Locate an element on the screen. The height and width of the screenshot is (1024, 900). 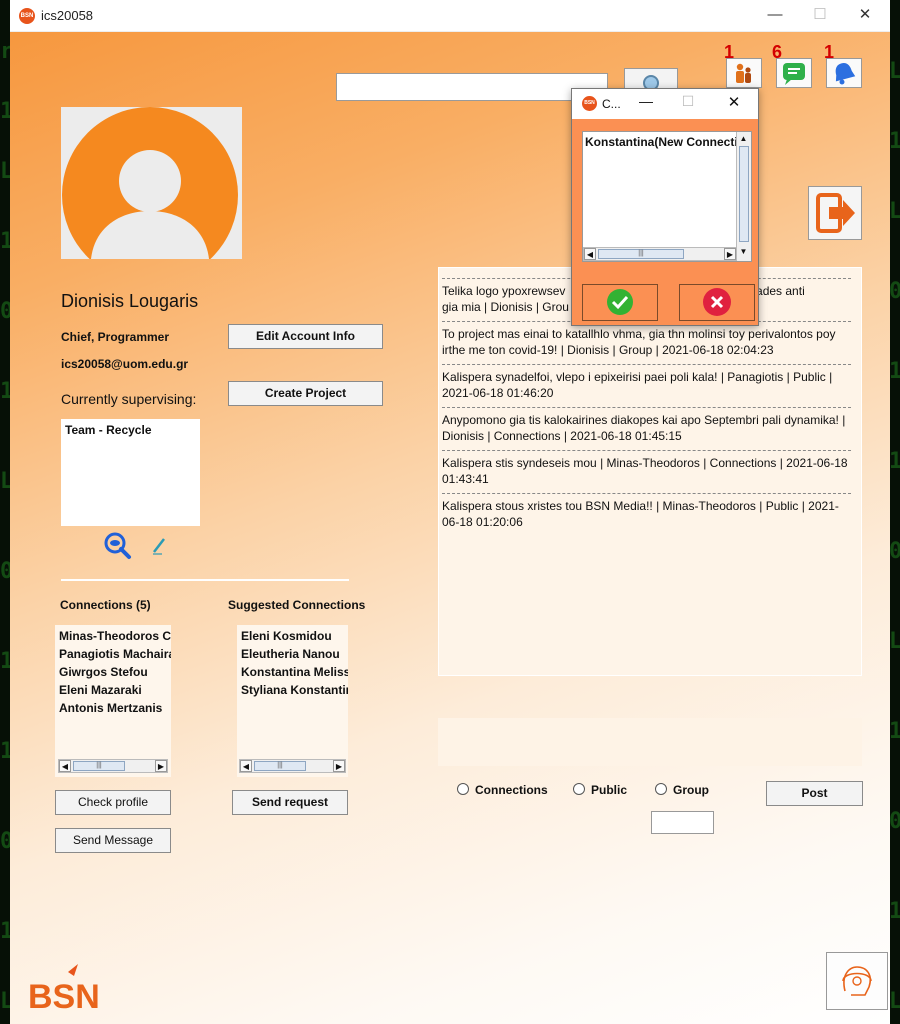
list-item: Eleutheria Nanou is located at coordinates (292, 654).